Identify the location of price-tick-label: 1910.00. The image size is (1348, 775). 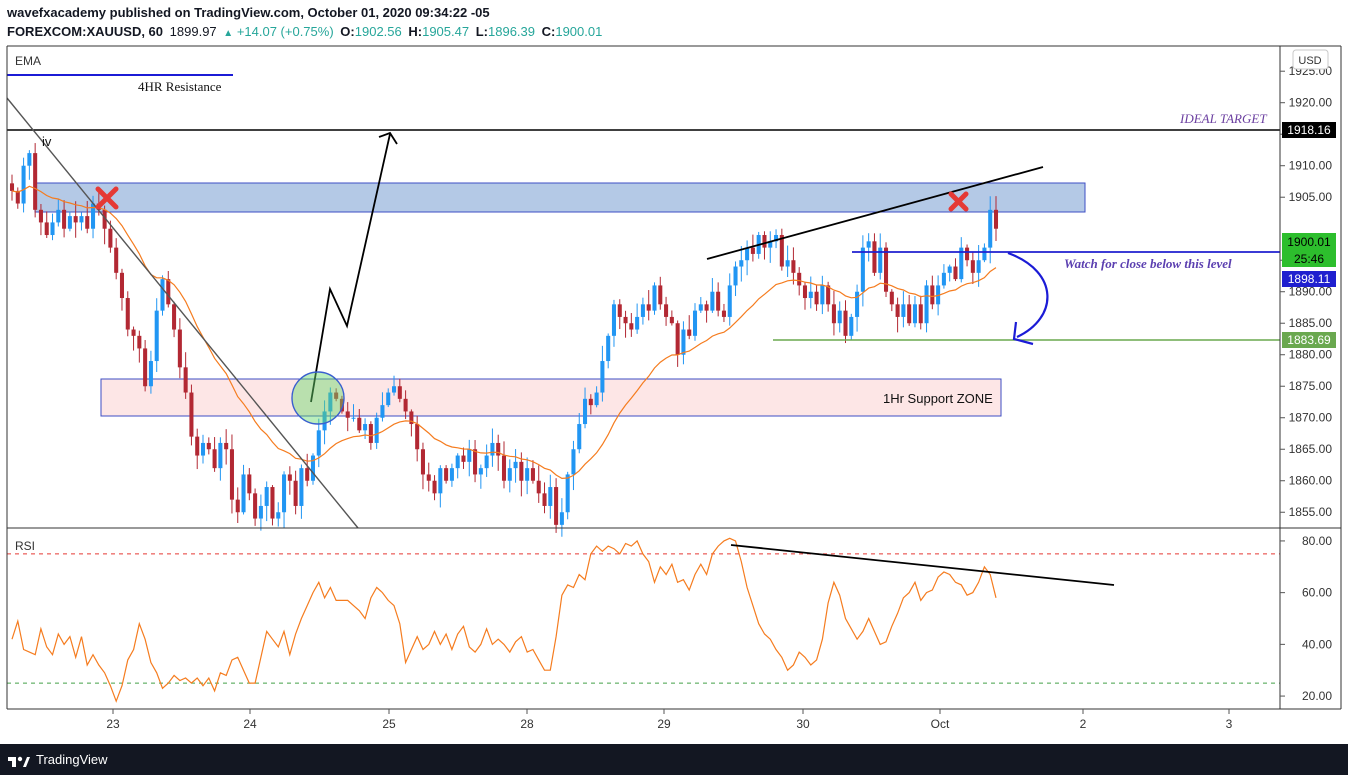
(1311, 166).